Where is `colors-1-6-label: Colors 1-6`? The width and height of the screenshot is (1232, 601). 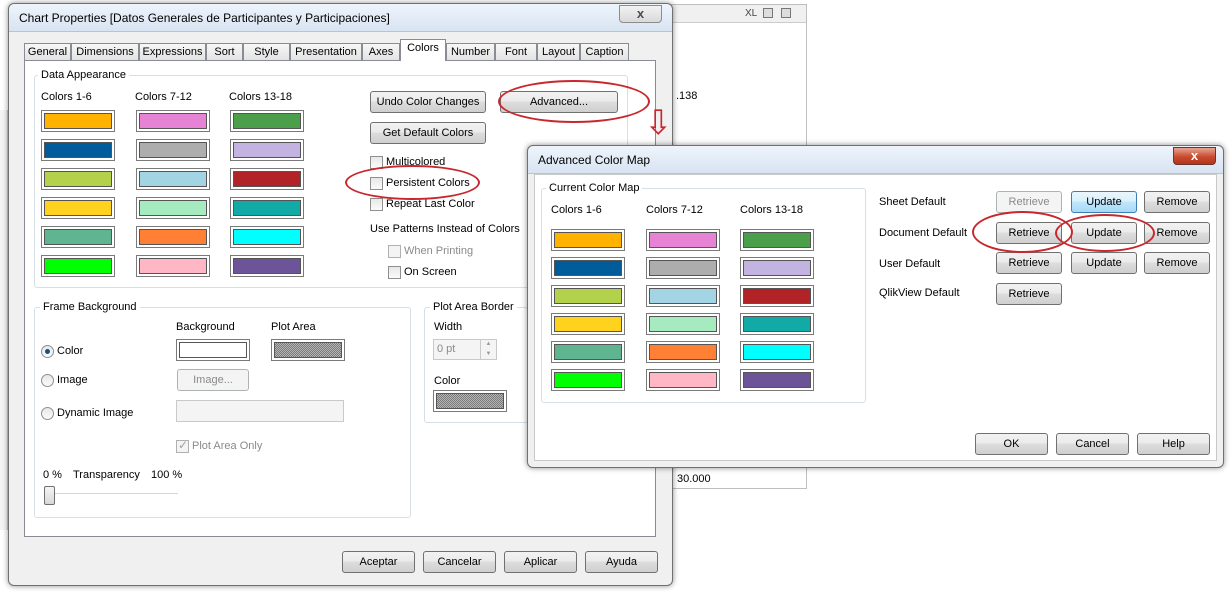
colors-1-6-label: Colors 1-6 is located at coordinates (66, 97).